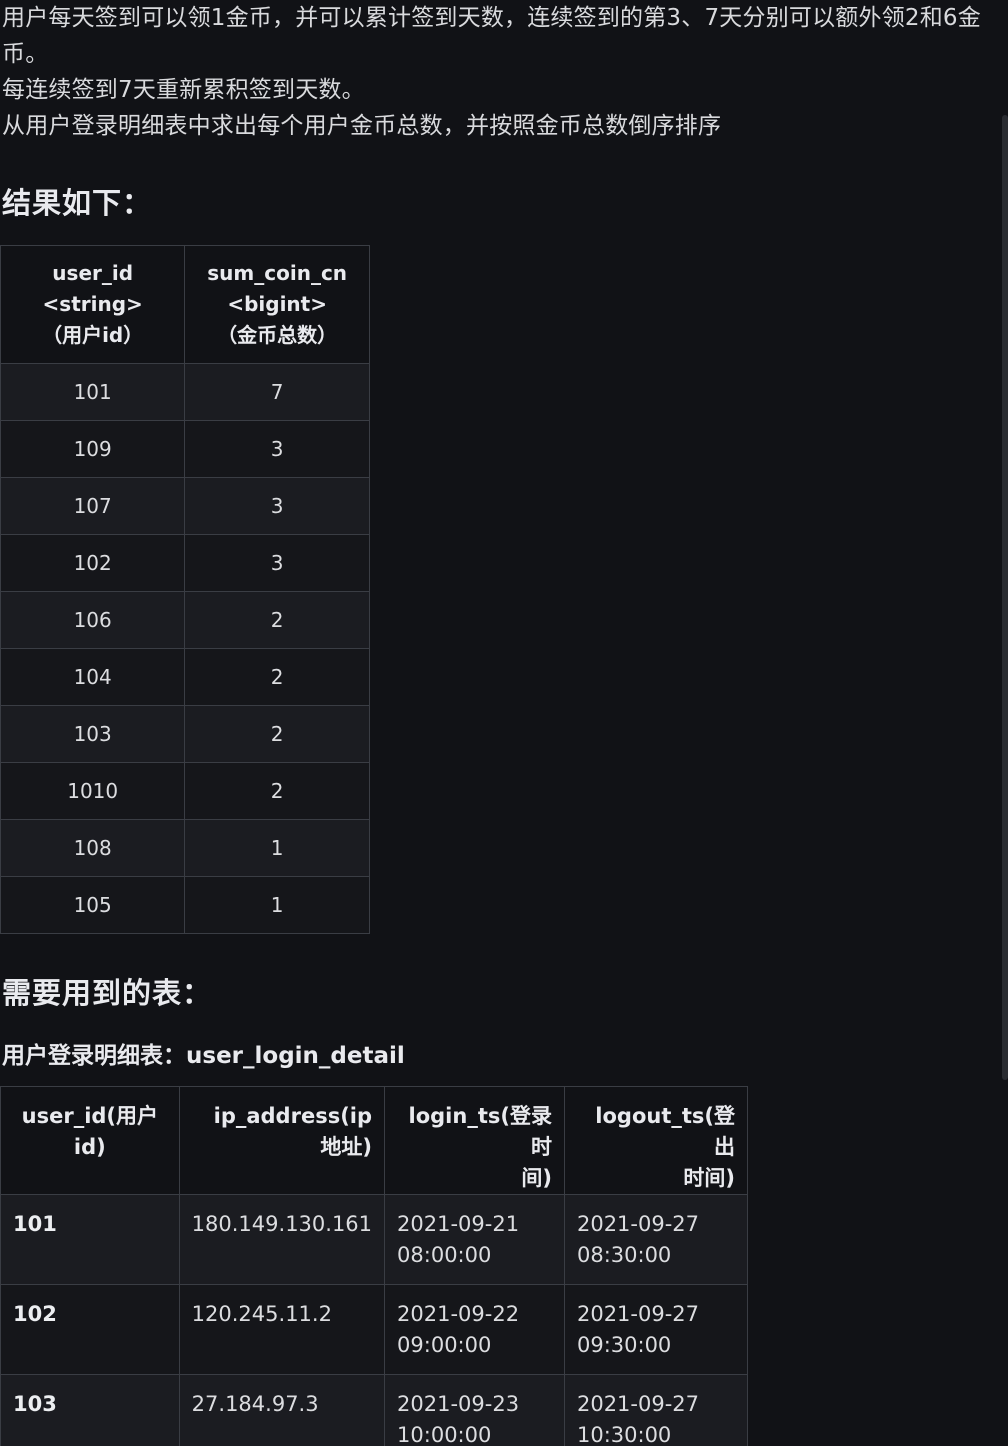 The height and width of the screenshot is (1446, 1008). Describe the element at coordinates (665, 1131) in the screenshot. I see `header-line: logout_ts(登出` at that location.